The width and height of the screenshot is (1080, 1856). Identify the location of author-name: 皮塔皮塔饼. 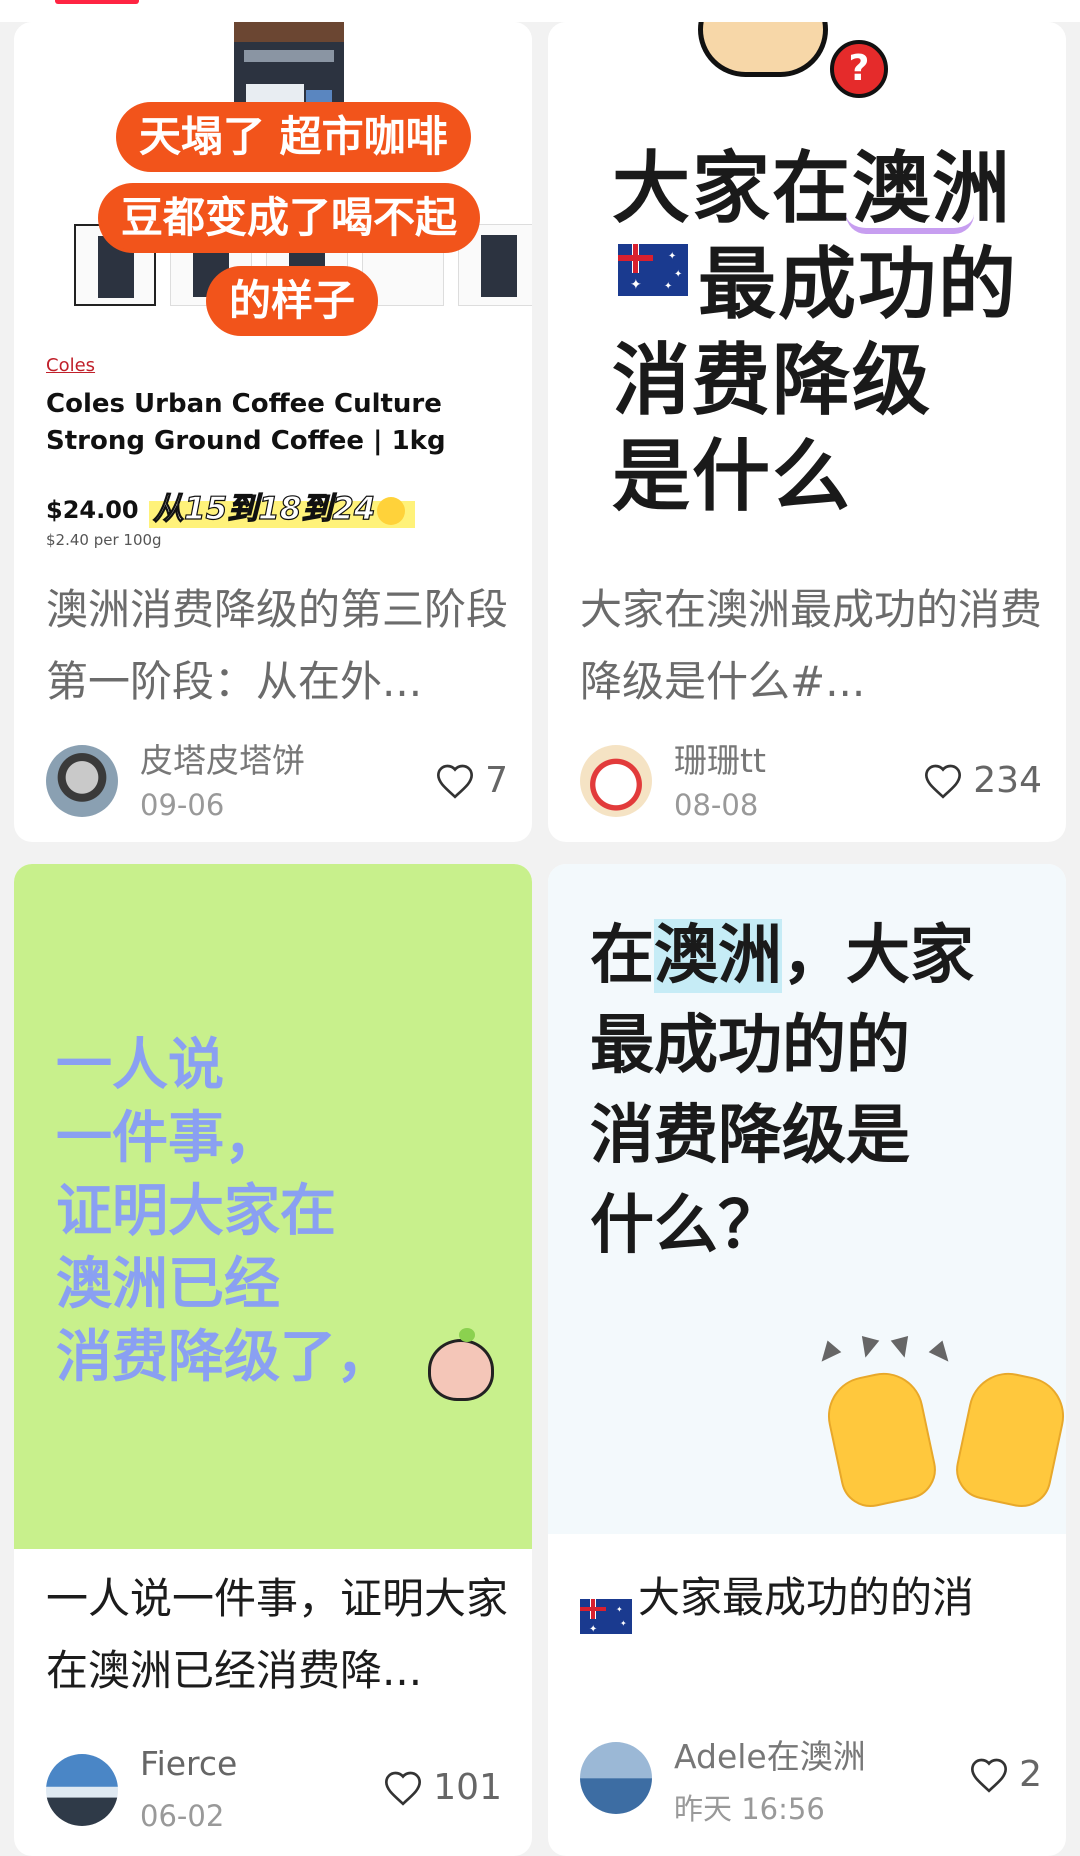
(222, 758).